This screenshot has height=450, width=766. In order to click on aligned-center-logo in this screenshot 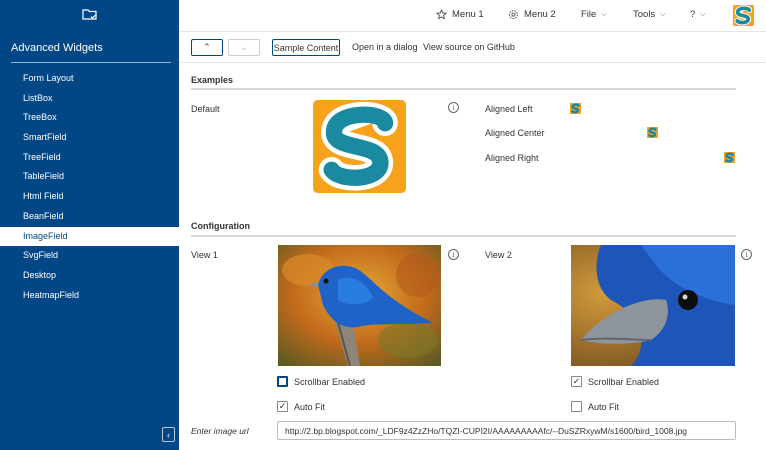, I will do `click(652, 132)`.